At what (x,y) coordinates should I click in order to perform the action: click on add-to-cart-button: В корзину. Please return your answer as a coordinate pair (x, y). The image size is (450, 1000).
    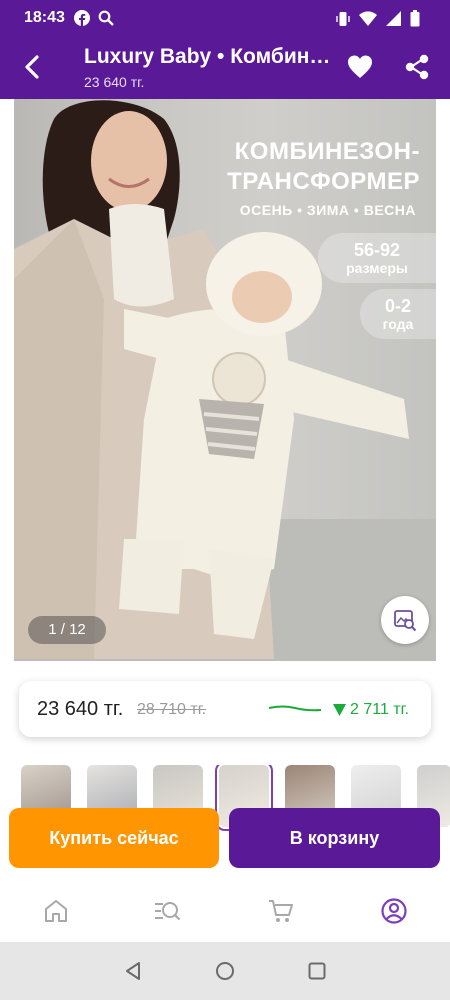
    Looking at the image, I should click on (334, 838).